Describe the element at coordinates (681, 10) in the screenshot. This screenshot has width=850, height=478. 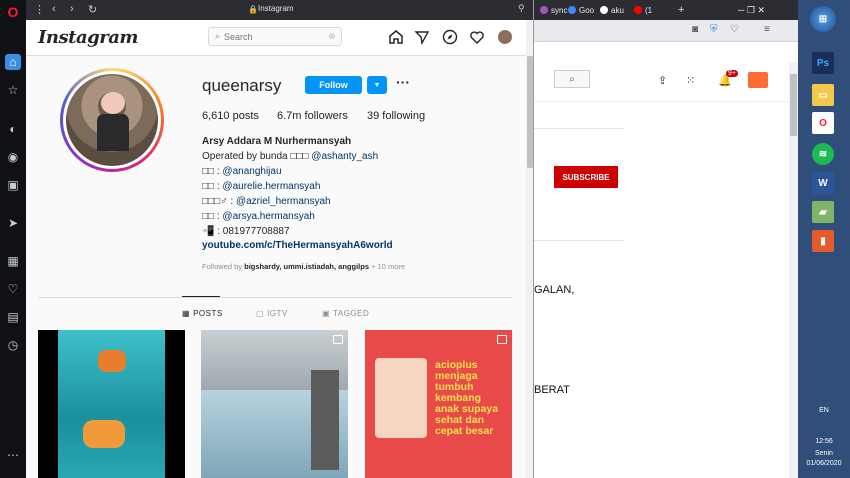
I see `new-tab-button: +` at that location.